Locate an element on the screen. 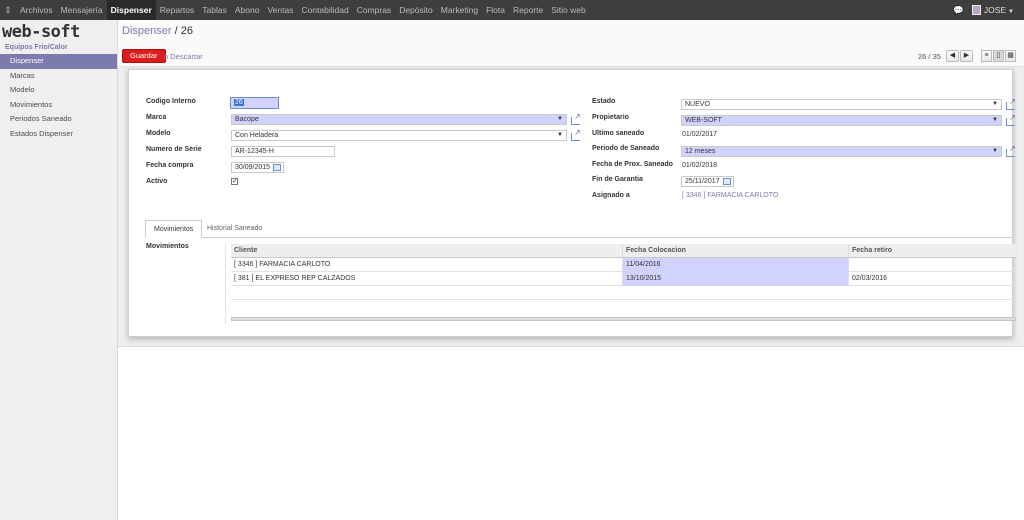 This screenshot has height=520, width=1024. table-row: [ 3346 ] FARMACIA CARLOTO 11/04/2016 is located at coordinates (623, 265).